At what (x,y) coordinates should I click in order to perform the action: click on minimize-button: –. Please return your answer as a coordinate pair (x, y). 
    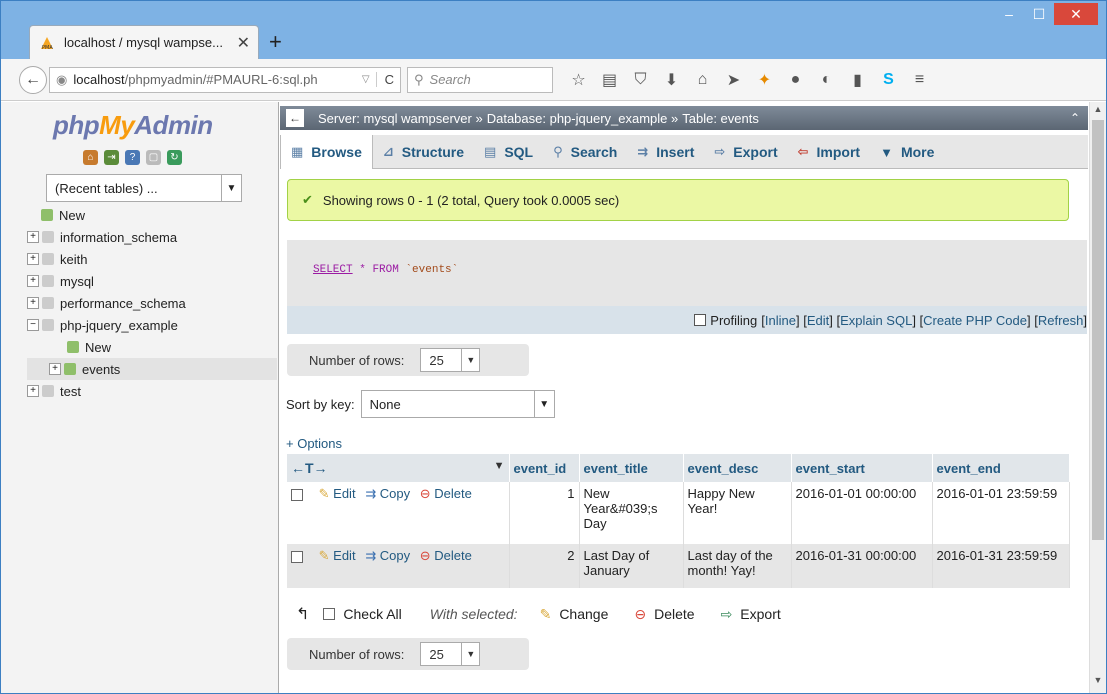
    Looking at the image, I should click on (1009, 14).